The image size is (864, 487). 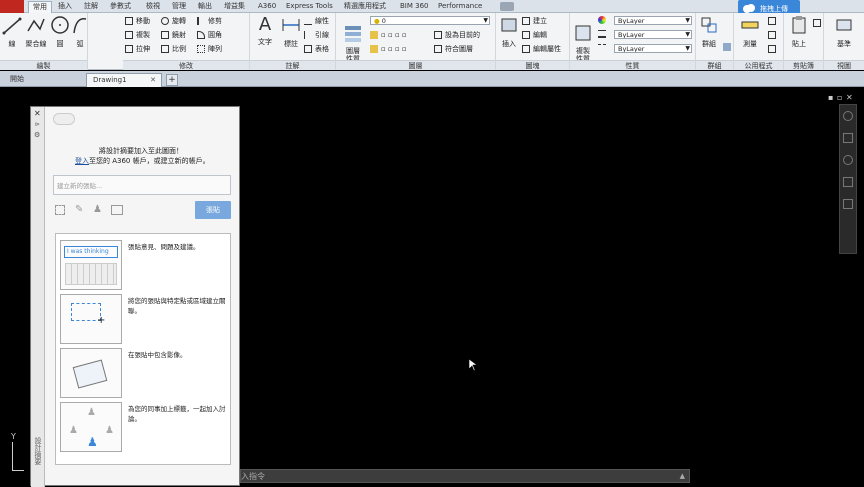 What do you see at coordinates (234, 7) in the screenshot?
I see `tab-addins: 增益集` at bounding box center [234, 7].